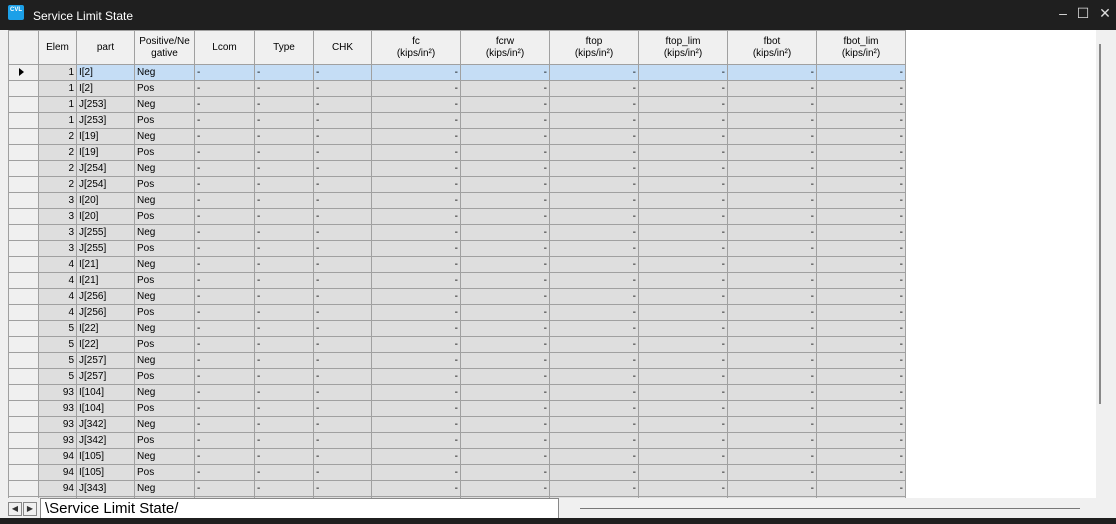 The image size is (1116, 524). Describe the element at coordinates (457, 72) in the screenshot. I see `table-row: 1 I[2] Neg - - - - - - - - -` at that location.